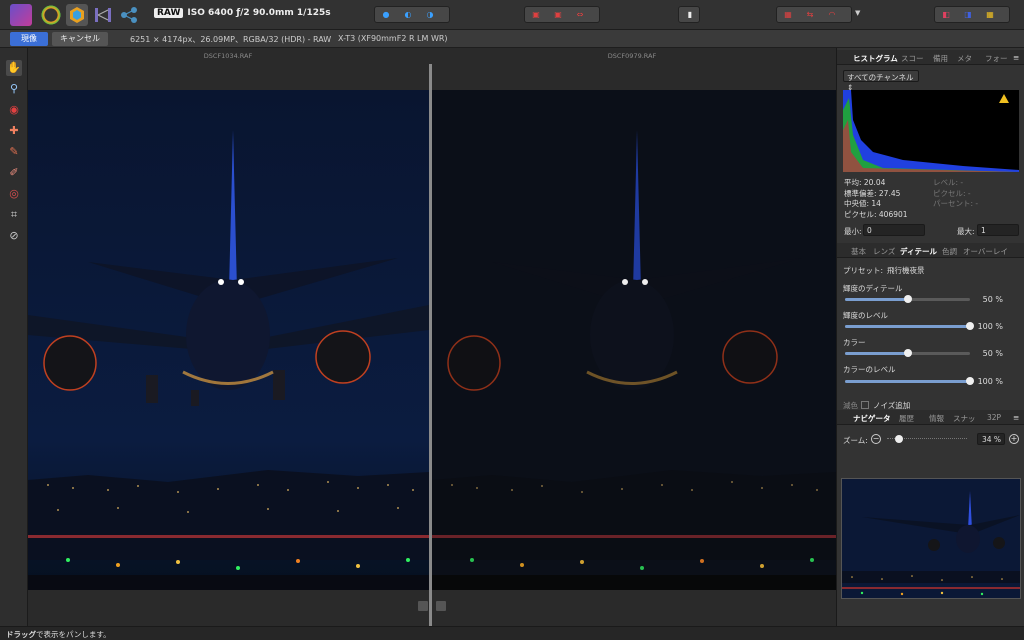 The width and height of the screenshot is (1024, 640). I want to click on tab-scope: スコー, so click(912, 58).